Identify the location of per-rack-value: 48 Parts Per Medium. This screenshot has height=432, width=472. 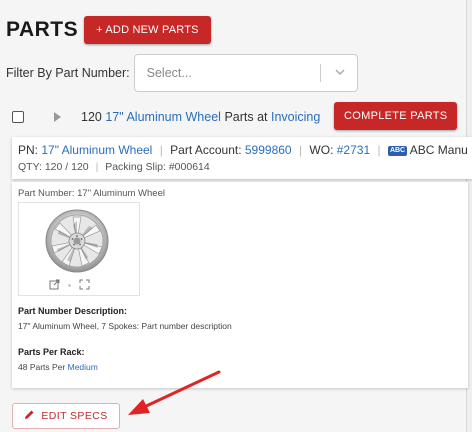
(58, 367).